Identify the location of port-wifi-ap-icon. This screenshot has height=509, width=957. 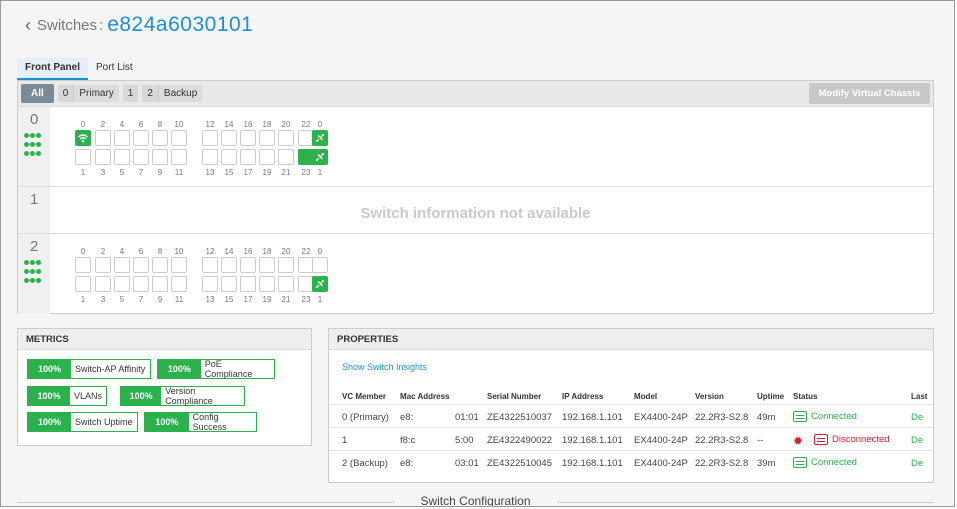
(83, 138).